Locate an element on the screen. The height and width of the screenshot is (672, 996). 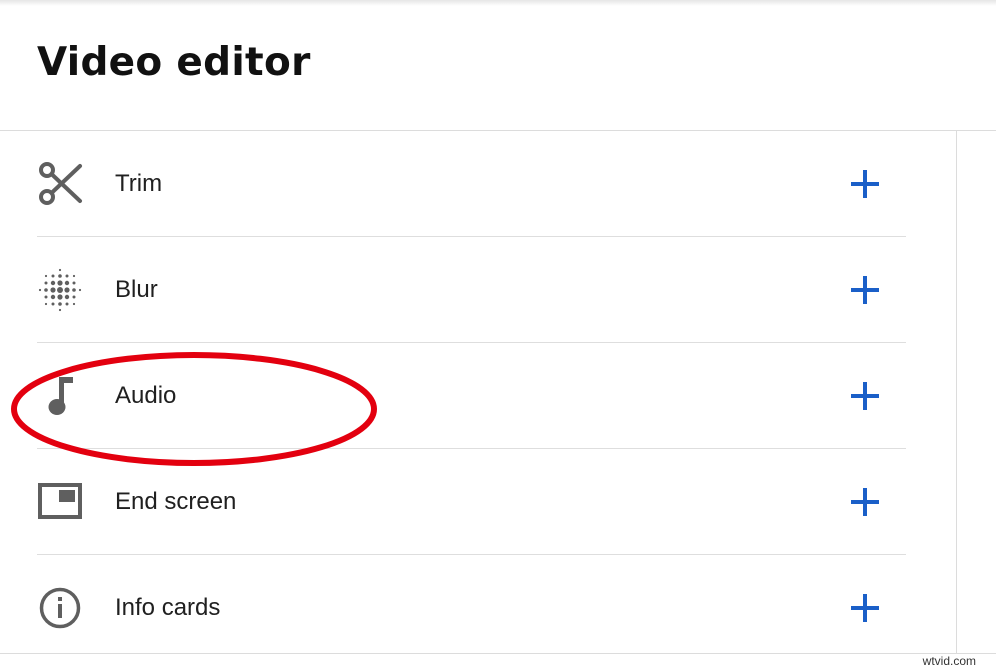
add-info-cards-button is located at coordinates (865, 608).